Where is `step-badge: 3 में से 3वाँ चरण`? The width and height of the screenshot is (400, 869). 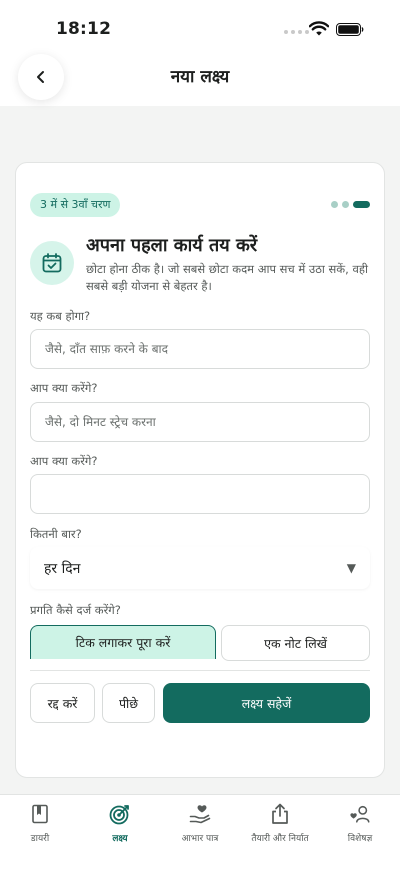 step-badge: 3 में से 3वाँ चरण is located at coordinates (75, 205).